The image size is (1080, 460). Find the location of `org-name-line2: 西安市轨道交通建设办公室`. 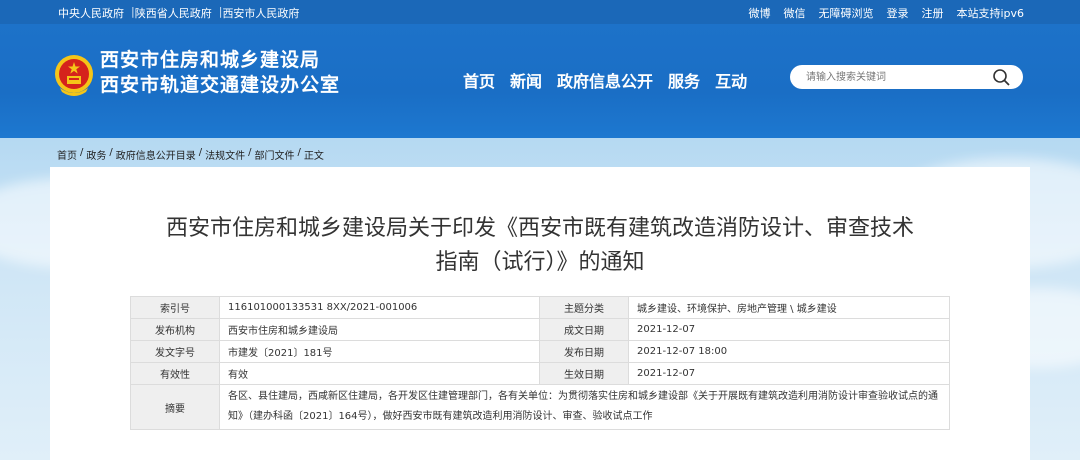

org-name-line2: 西安市轨道交通建设办公室 is located at coordinates (220, 85).